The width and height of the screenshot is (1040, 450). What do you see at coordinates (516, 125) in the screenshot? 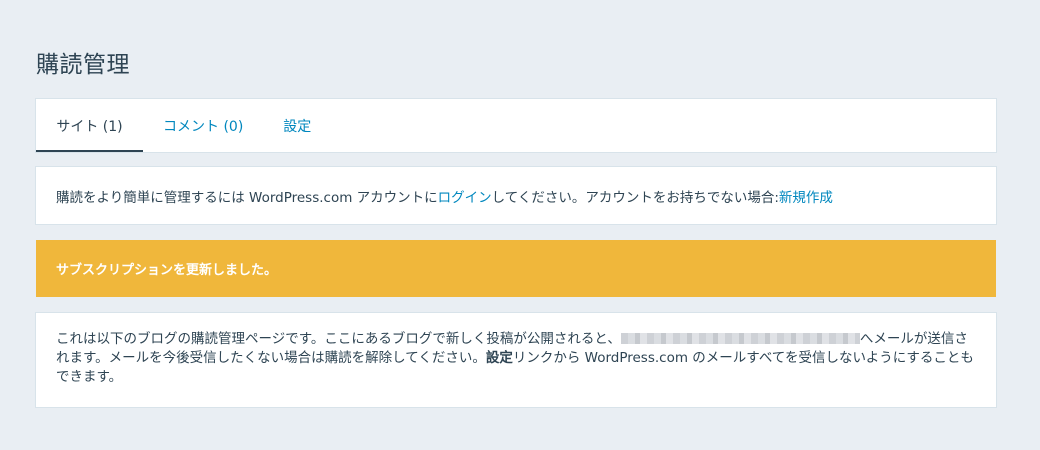
I see `section-nav-tabs: サイト (1) コメント (0) 設定` at bounding box center [516, 125].